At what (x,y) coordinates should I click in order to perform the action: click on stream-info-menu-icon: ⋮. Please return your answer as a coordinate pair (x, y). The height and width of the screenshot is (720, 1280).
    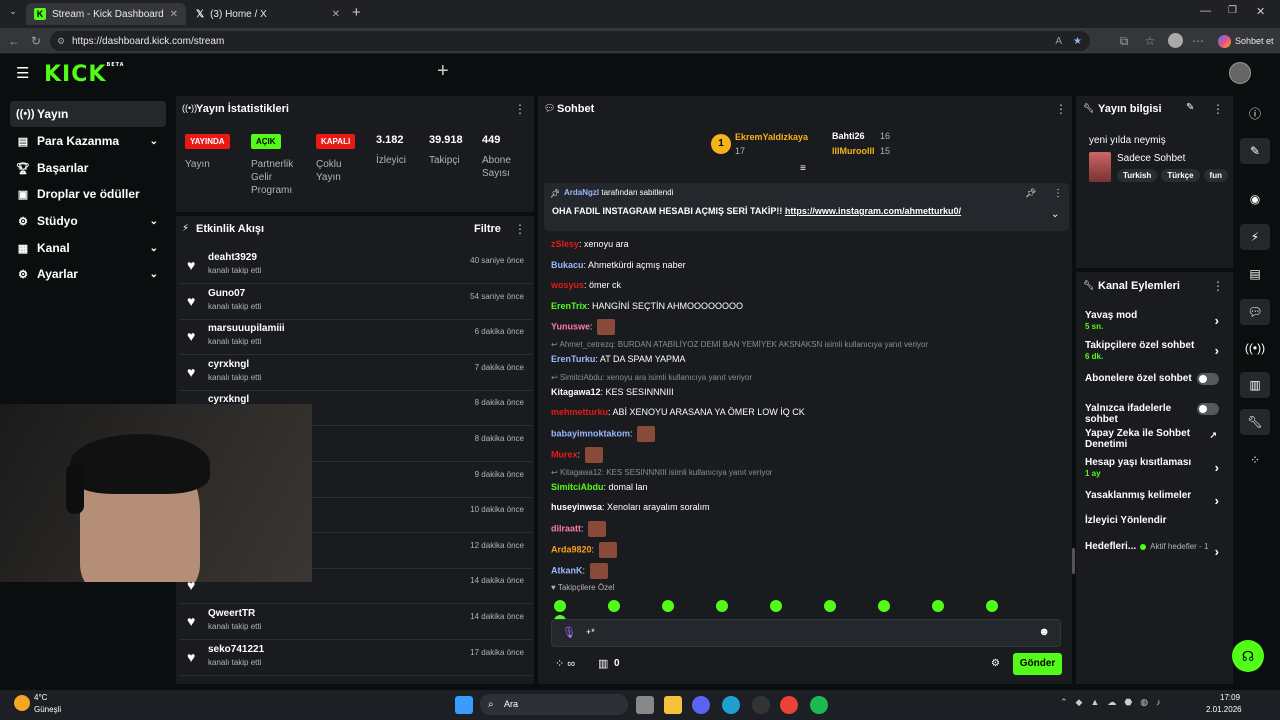
    Looking at the image, I should click on (1218, 109).